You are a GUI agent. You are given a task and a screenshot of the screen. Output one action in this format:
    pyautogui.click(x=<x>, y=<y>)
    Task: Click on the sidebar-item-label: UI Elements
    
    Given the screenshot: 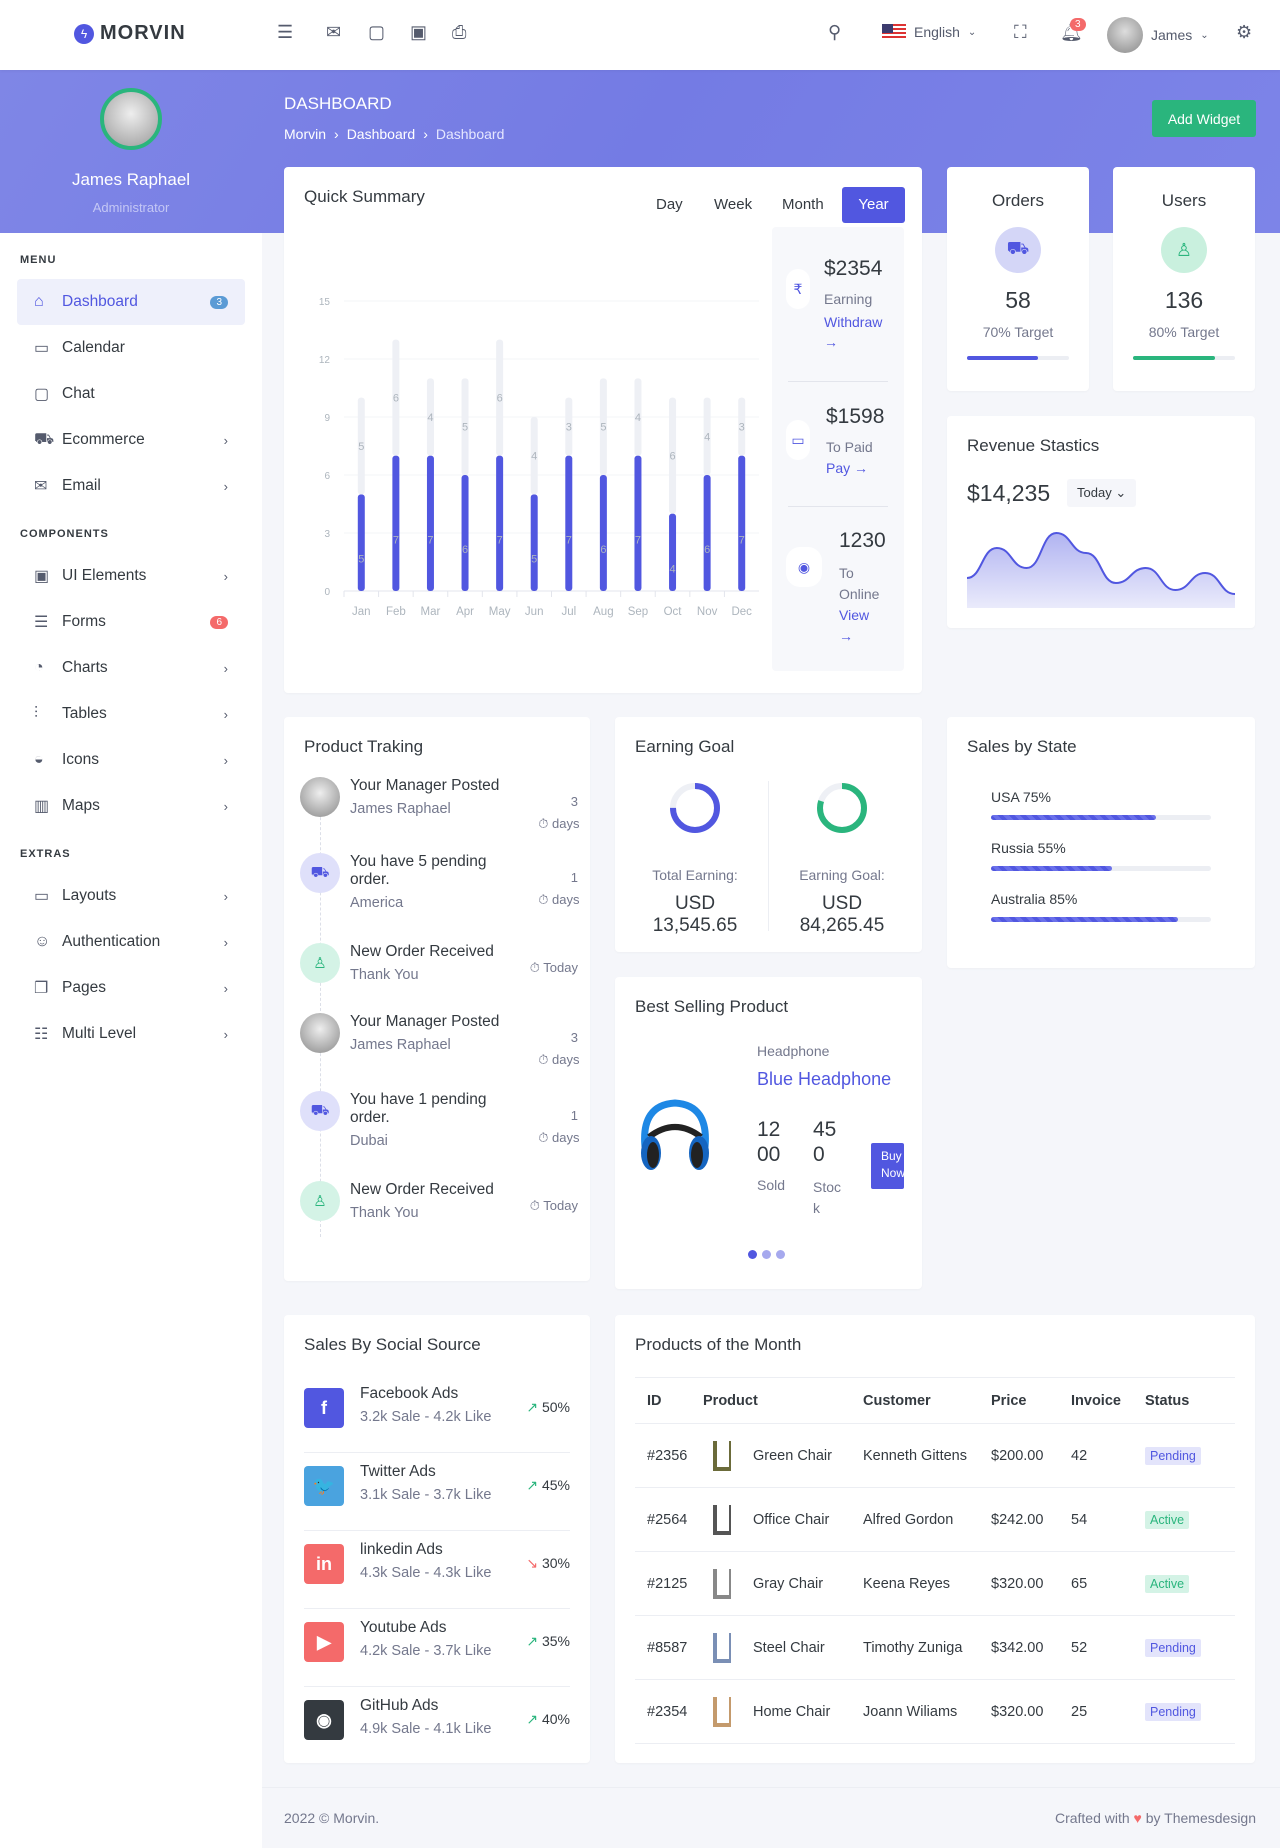 What is the action you would take?
    pyautogui.click(x=104, y=575)
    